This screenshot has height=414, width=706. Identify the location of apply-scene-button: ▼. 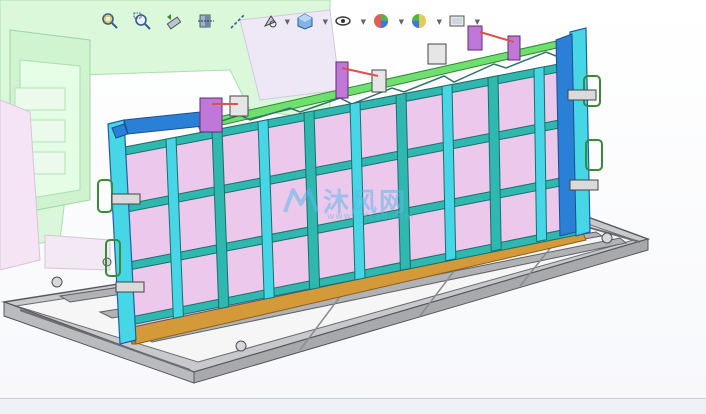
(422, 21).